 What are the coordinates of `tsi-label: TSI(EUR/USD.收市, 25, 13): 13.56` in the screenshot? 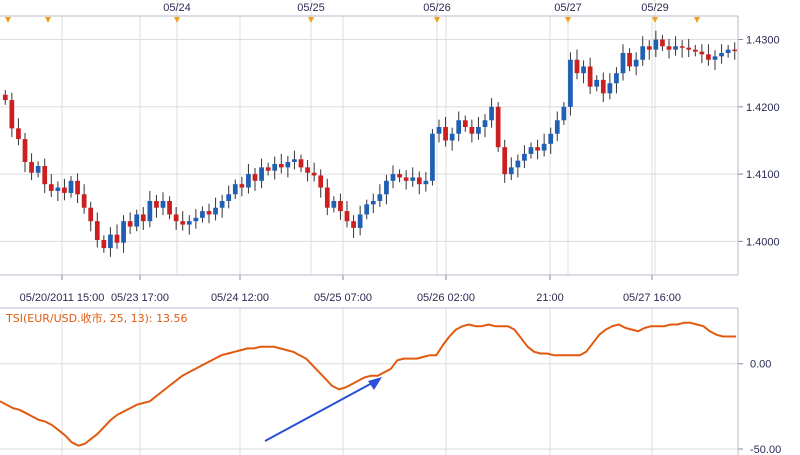 It's located at (96, 318).